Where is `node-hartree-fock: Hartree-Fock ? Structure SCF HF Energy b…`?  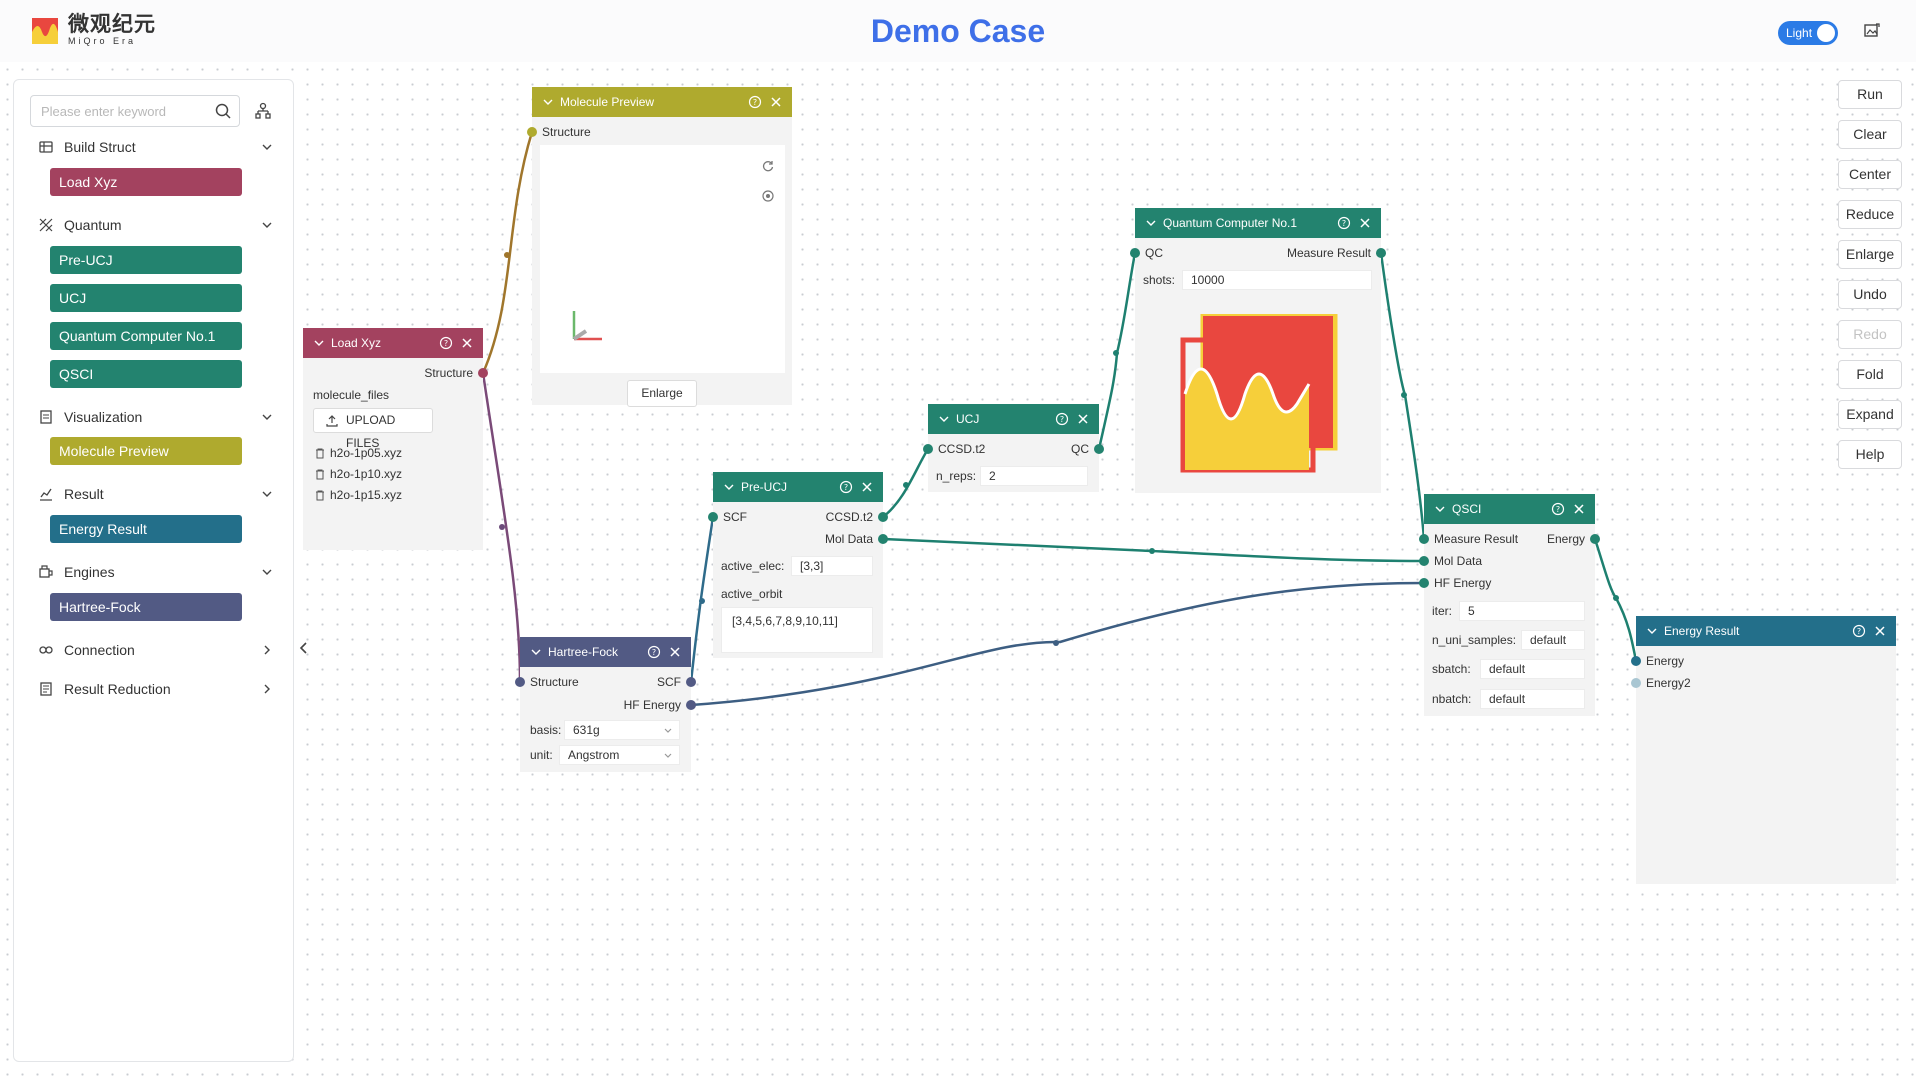 node-hartree-fock: Hartree-Fock ? Structure SCF HF Energy b… is located at coordinates (605, 704).